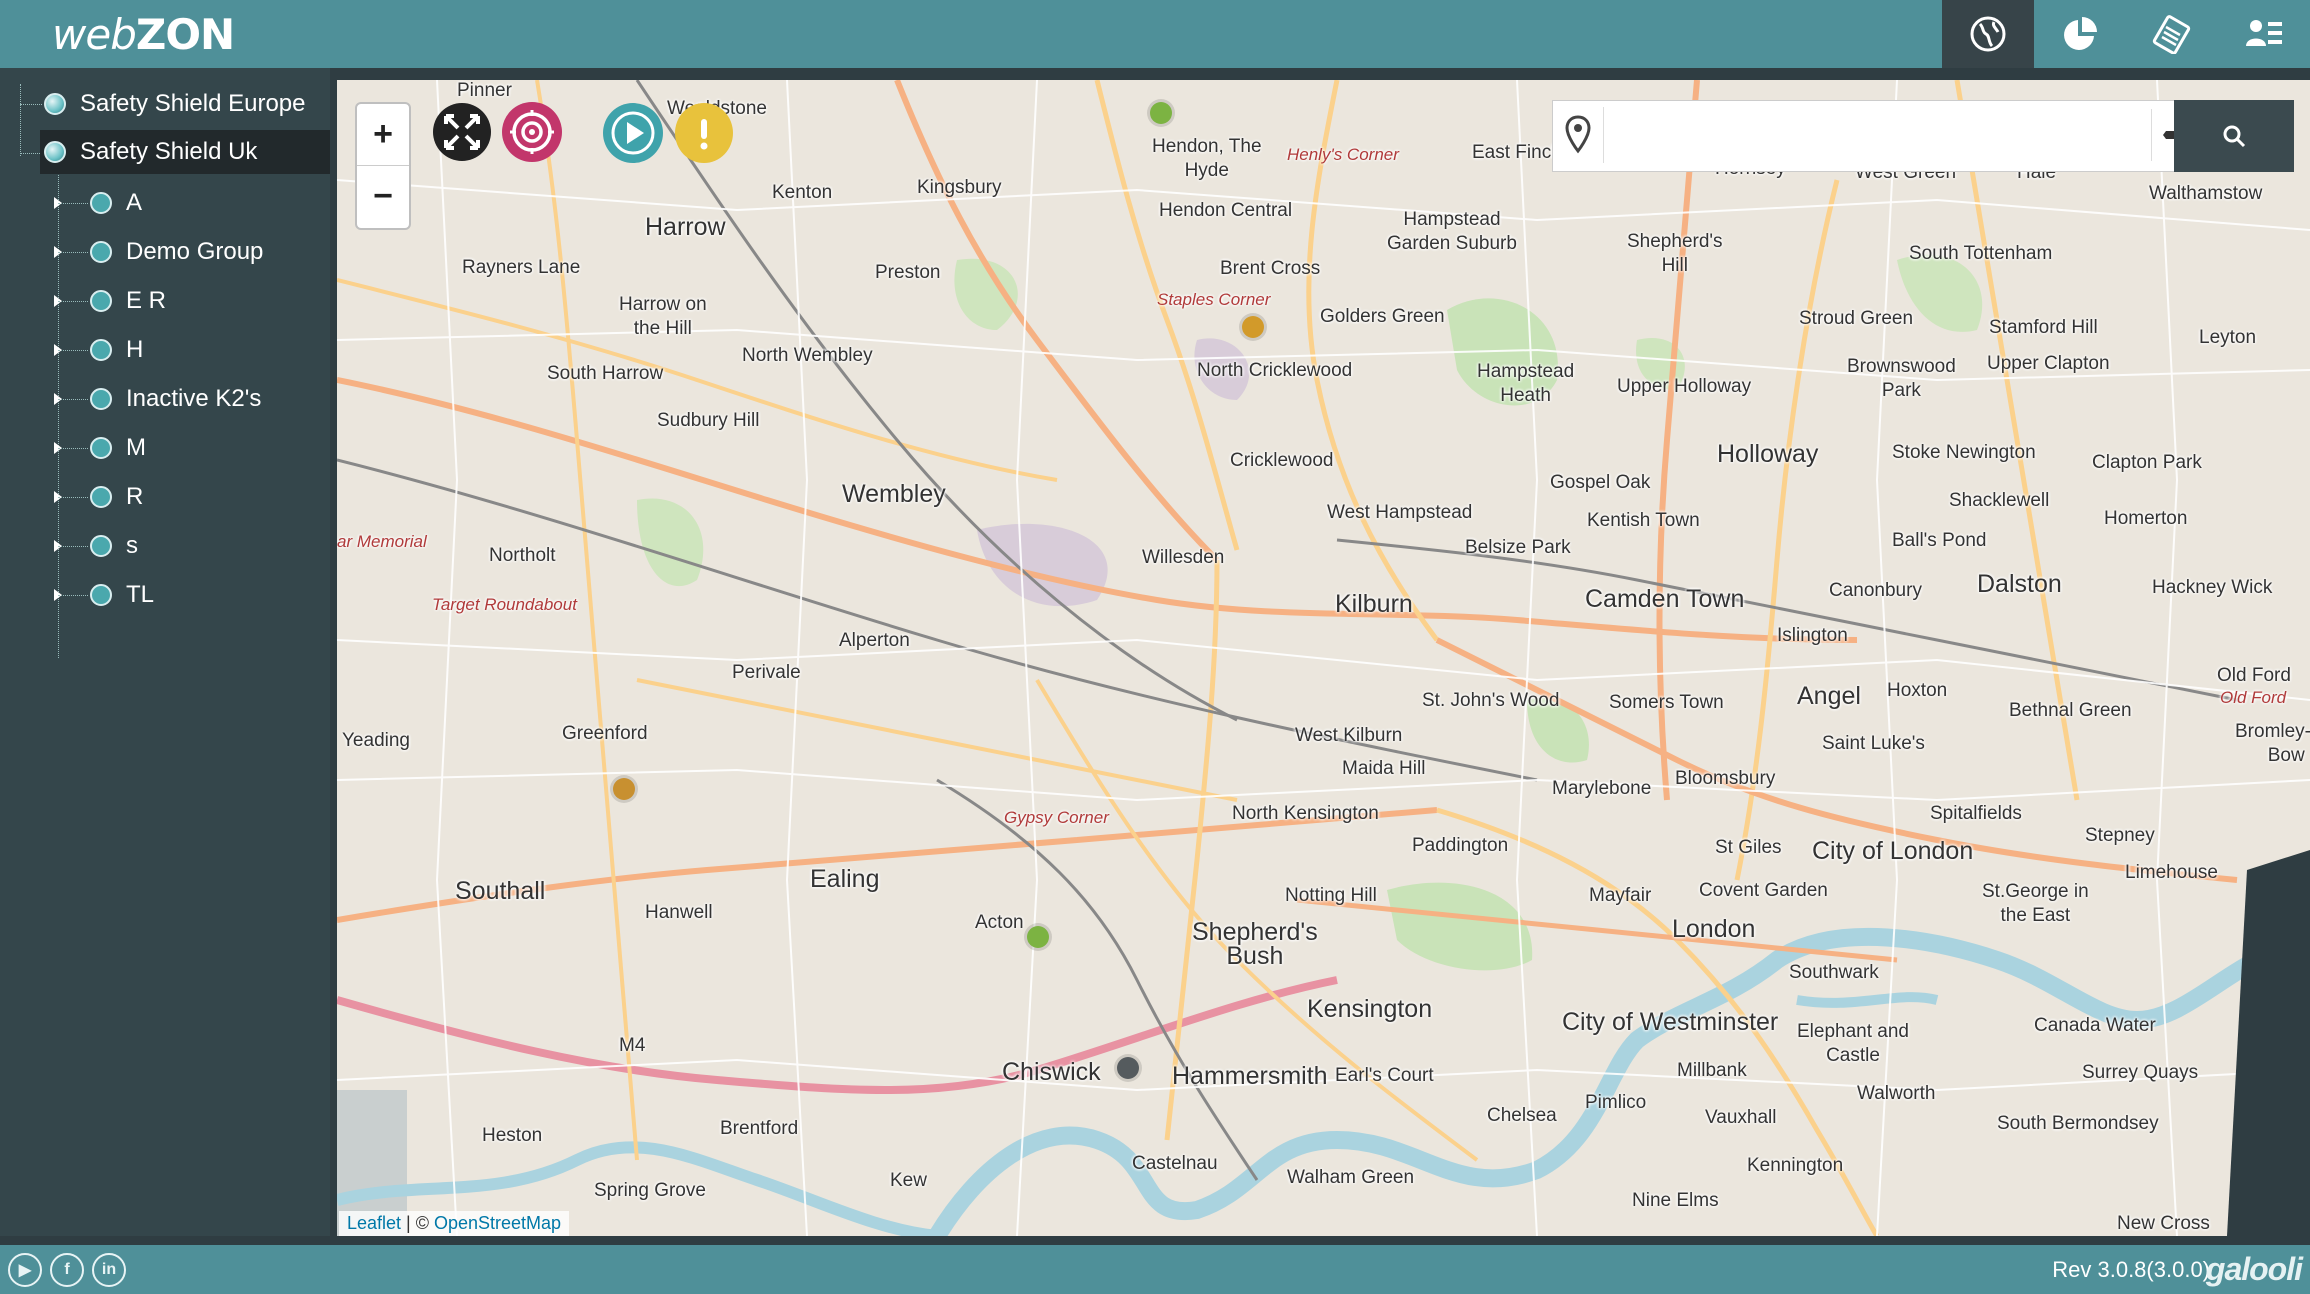 Image resolution: width=2310 pixels, height=1294 pixels. What do you see at coordinates (874, 640) in the screenshot?
I see `map-place-label: Alperton` at bounding box center [874, 640].